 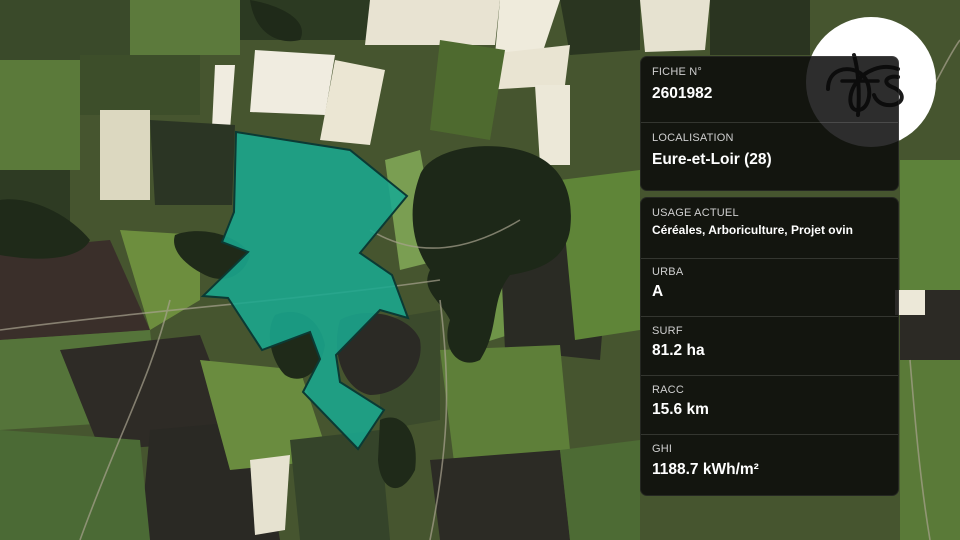 I want to click on usage-value: Céréales, Arboriculture, Projet ovin, so click(x=752, y=230).